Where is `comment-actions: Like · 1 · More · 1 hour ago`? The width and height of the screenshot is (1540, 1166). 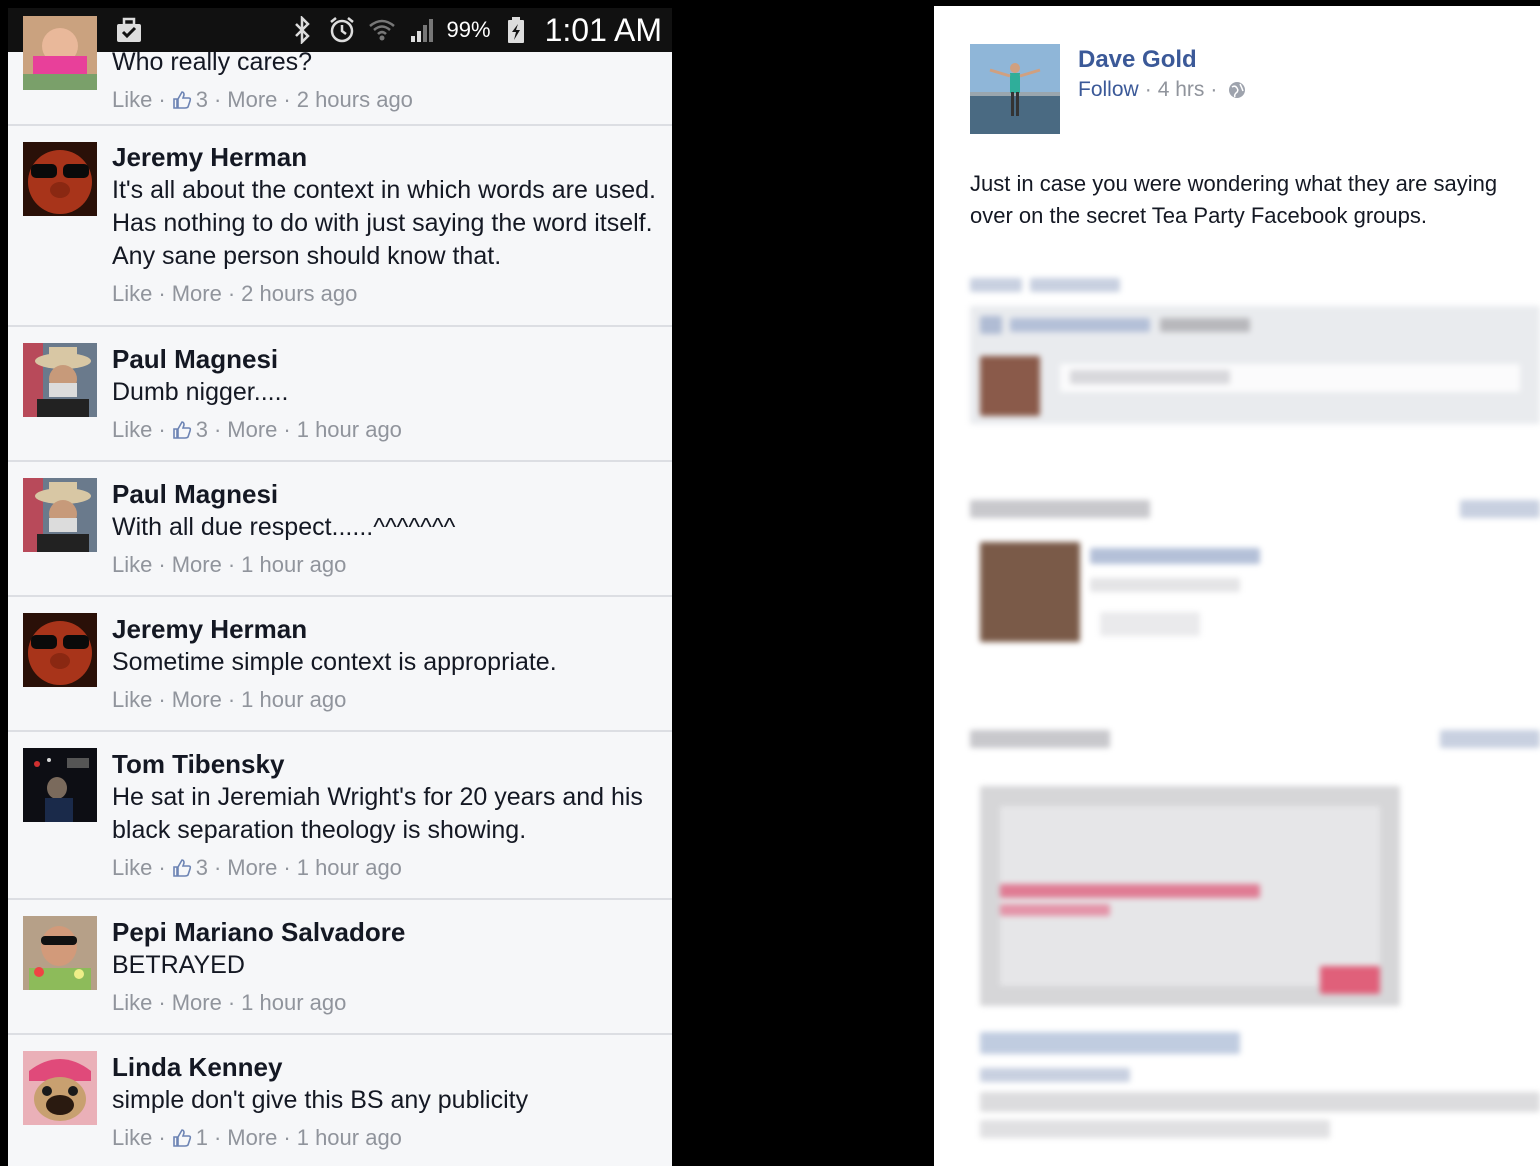 comment-actions: Like · 1 · More · 1 hour ago is located at coordinates (386, 1138).